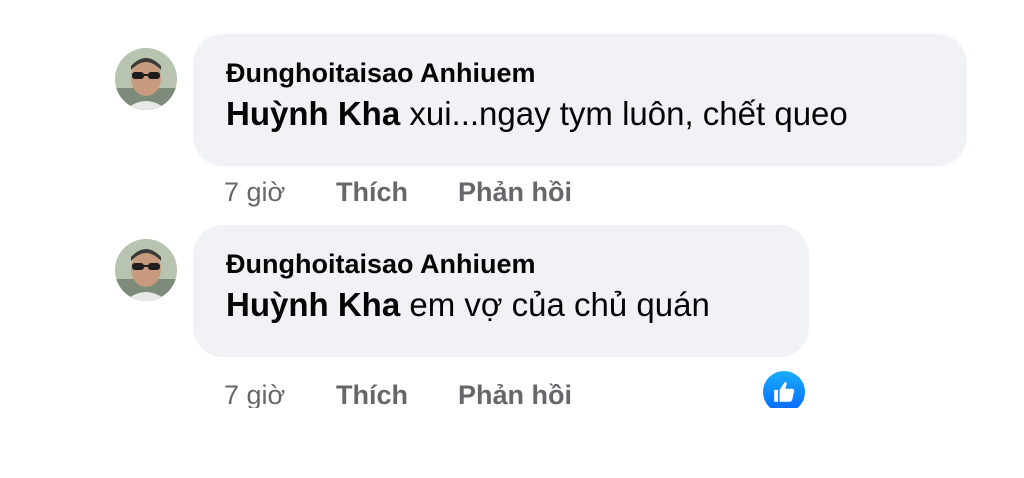 The image size is (1024, 478). What do you see at coordinates (624, 113) in the screenshot?
I see `comment-body: xui...ngay tym luôn, chết queo` at bounding box center [624, 113].